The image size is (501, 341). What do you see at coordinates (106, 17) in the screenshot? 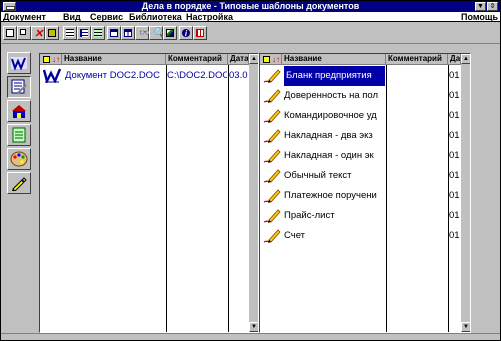
I see `menu-service: Сервис` at bounding box center [106, 17].